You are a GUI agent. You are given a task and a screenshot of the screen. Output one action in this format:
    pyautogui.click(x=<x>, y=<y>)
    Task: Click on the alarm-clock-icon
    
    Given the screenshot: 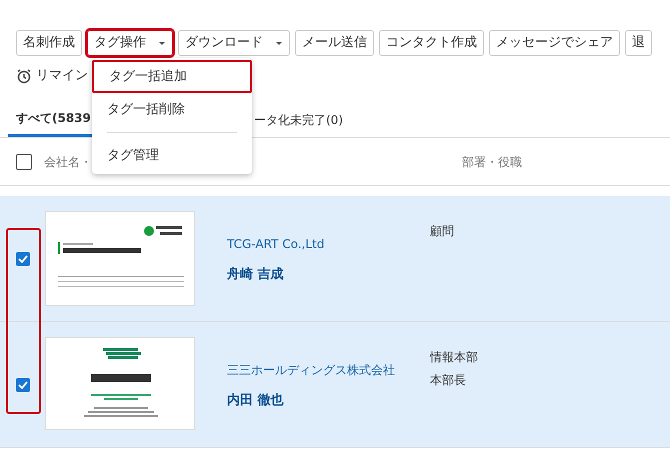 What is the action you would take?
    pyautogui.click(x=24, y=76)
    